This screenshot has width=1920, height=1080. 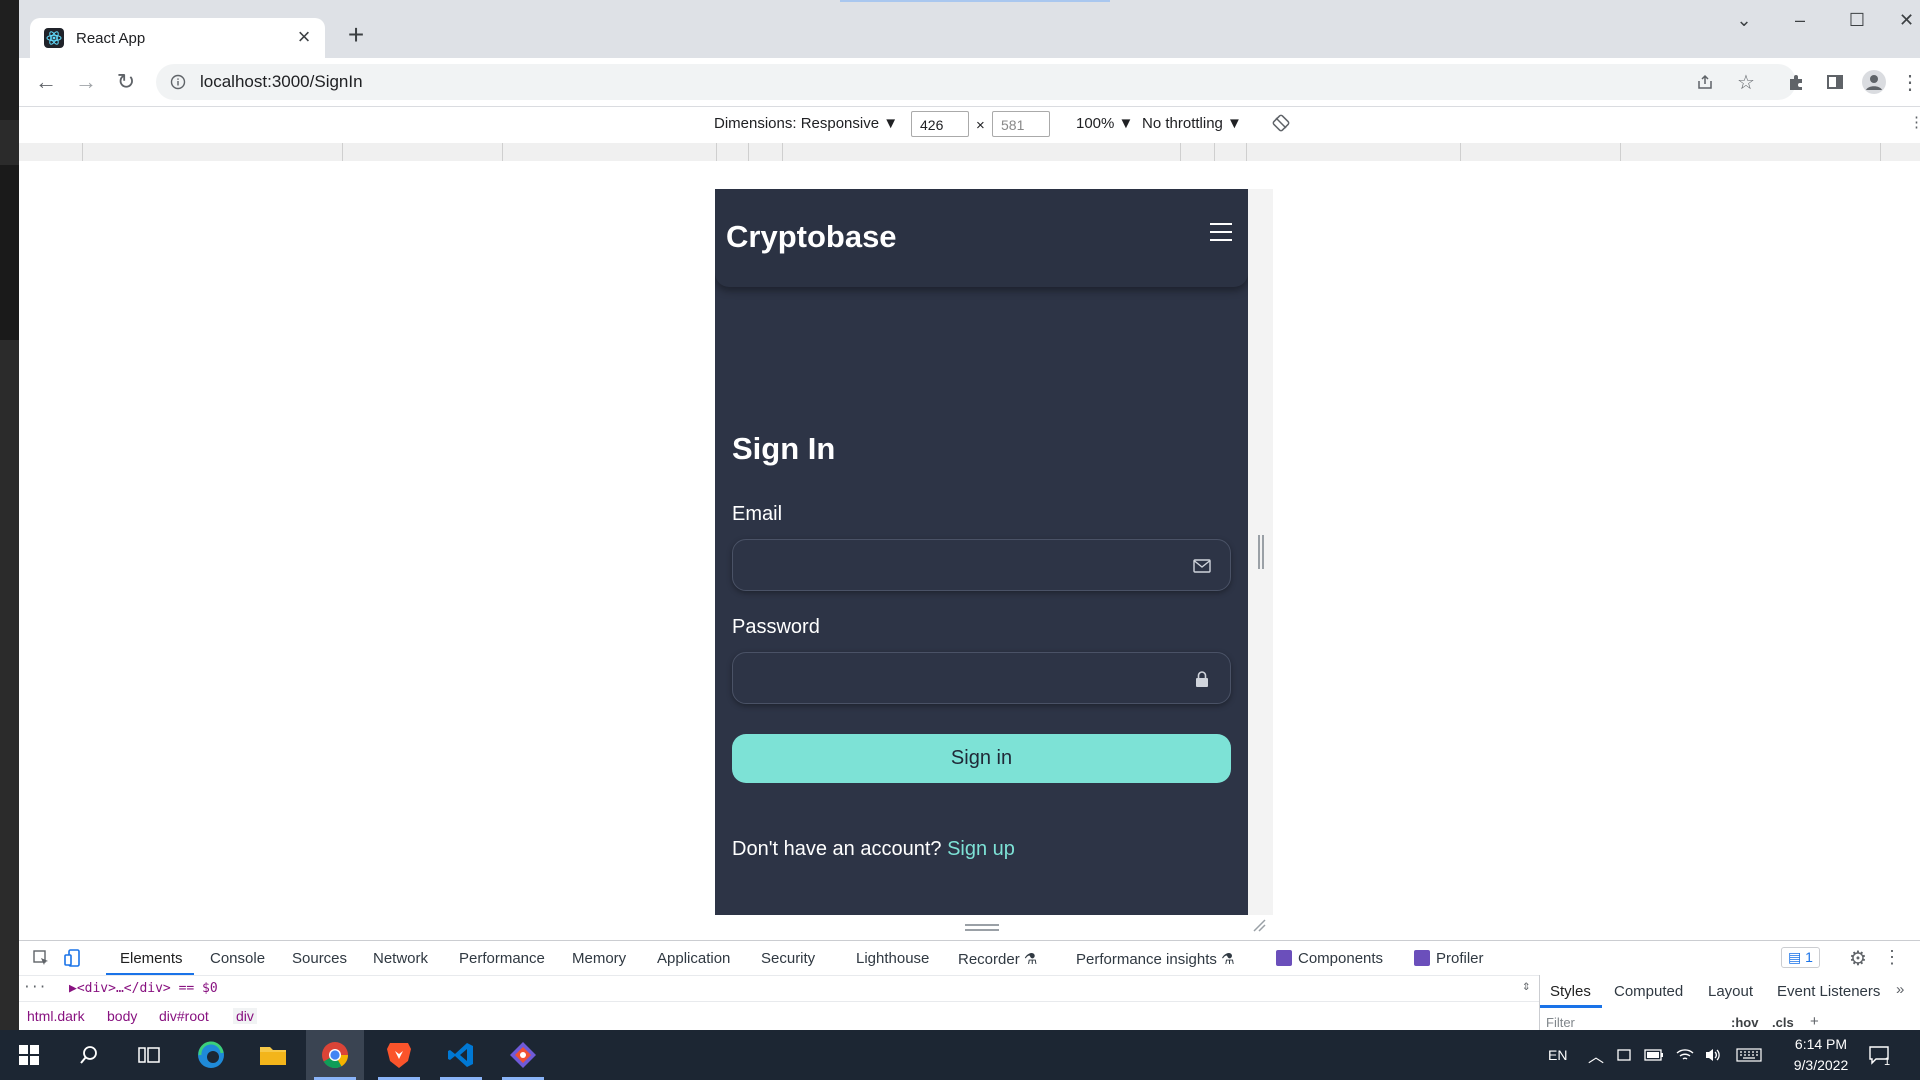 I want to click on tab-performance: Performance, so click(x=502, y=958).